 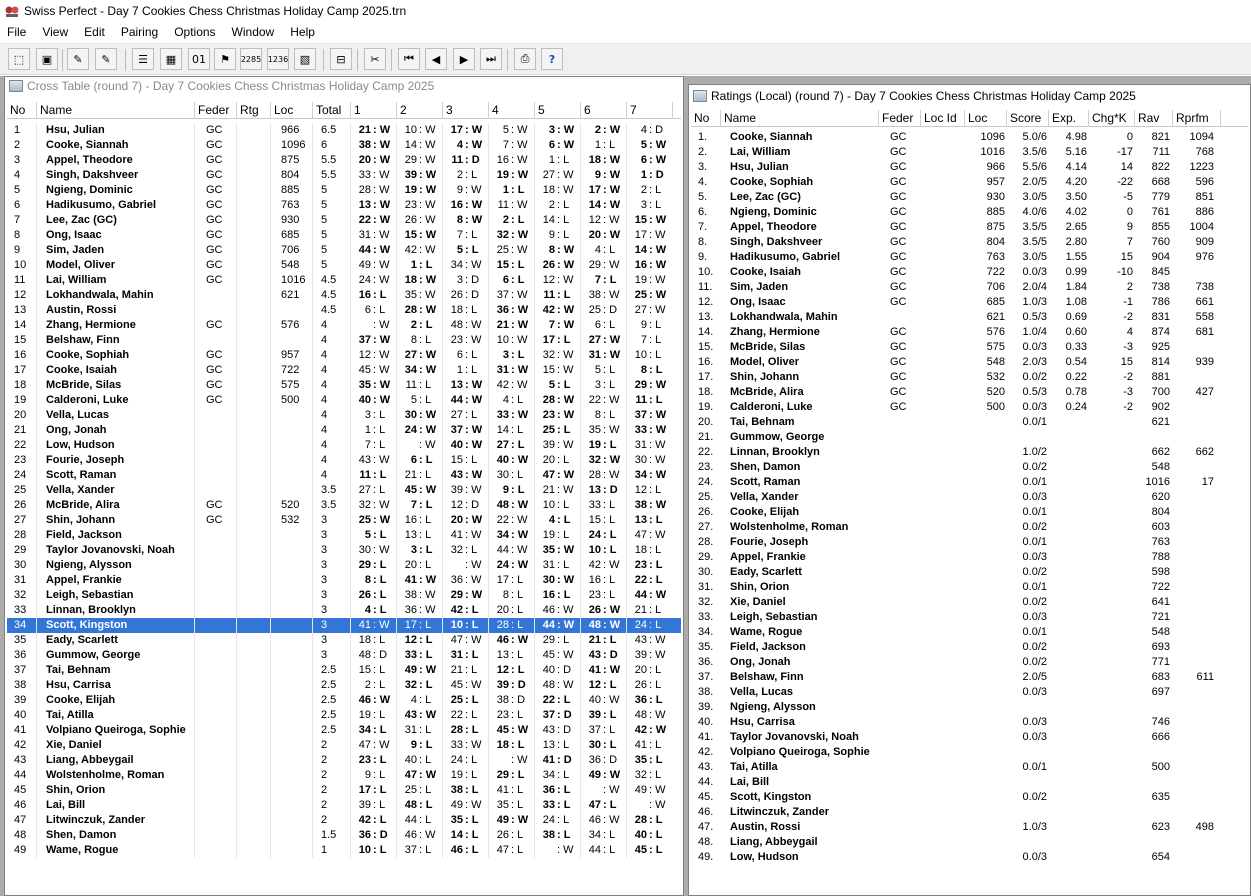 I want to click on column-header-rprfm: Rprfm, so click(x=1197, y=118).